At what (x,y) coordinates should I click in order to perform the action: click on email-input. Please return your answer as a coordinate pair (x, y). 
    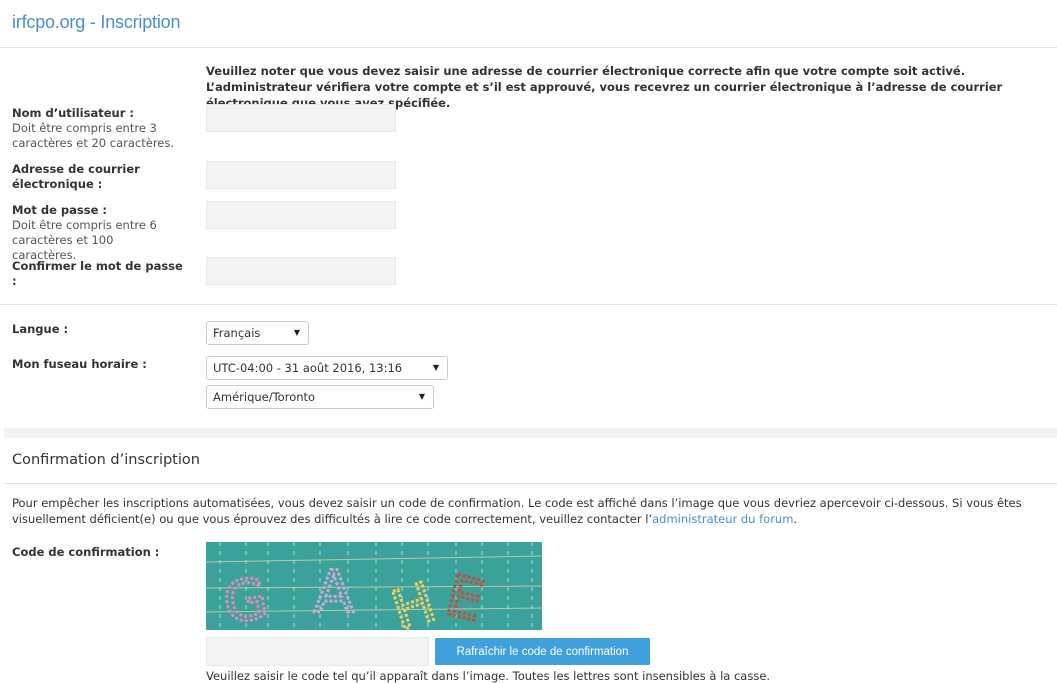
    Looking at the image, I should click on (301, 175).